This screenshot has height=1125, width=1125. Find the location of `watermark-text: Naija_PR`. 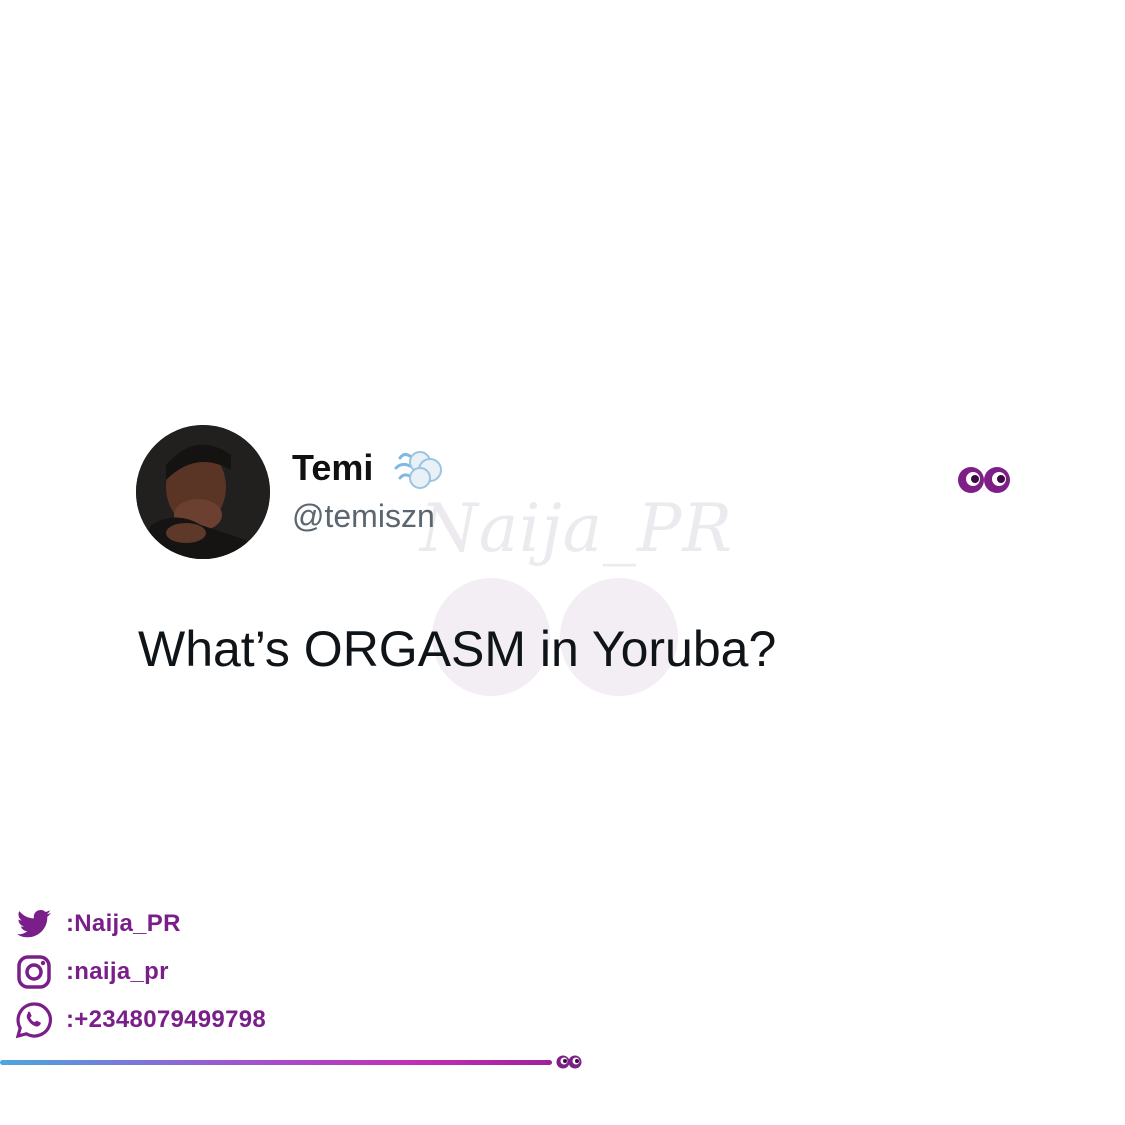

watermark-text: Naija_PR is located at coordinates (577, 528).